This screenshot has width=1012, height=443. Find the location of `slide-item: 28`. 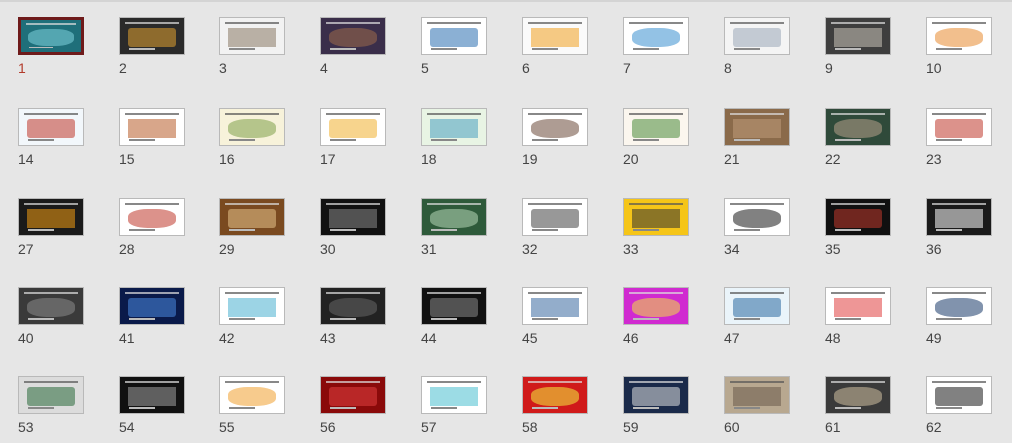

slide-item: 28 is located at coordinates (152, 227).